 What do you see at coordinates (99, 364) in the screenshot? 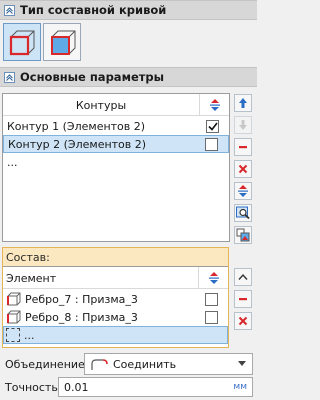
I see `join-icon` at bounding box center [99, 364].